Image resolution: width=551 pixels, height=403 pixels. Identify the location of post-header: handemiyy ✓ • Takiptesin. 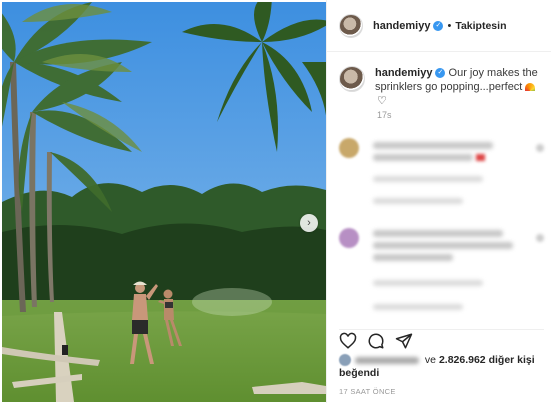
(439, 26).